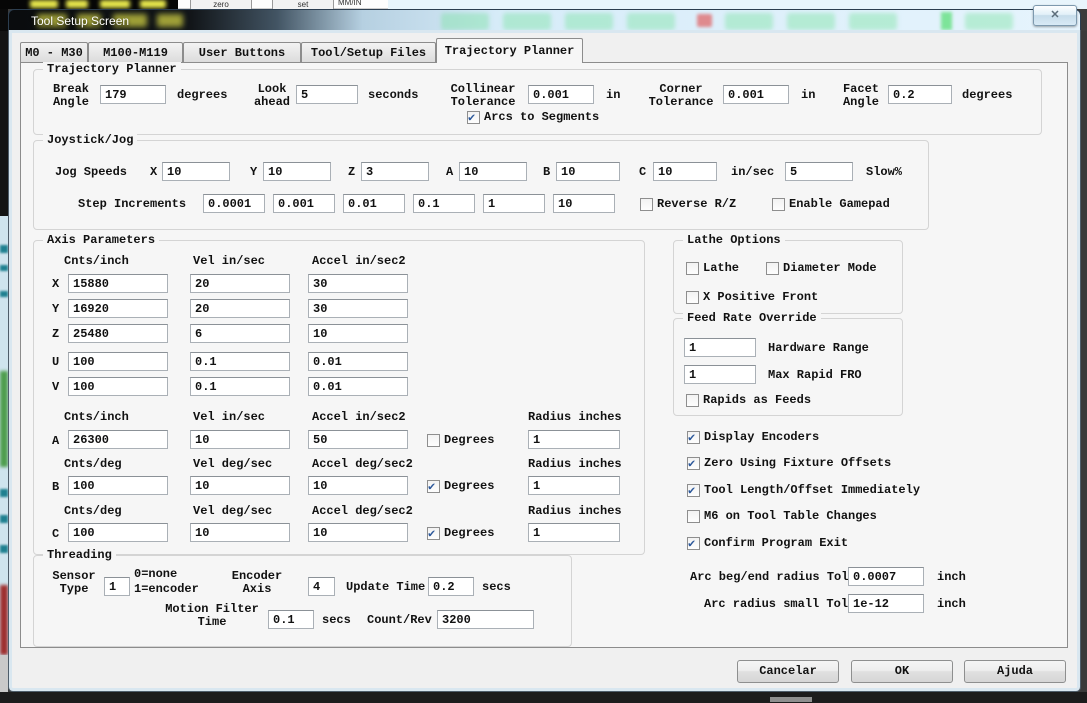  Describe the element at coordinates (135, 52) in the screenshot. I see `tab-m100-m119: M100-M119` at that location.